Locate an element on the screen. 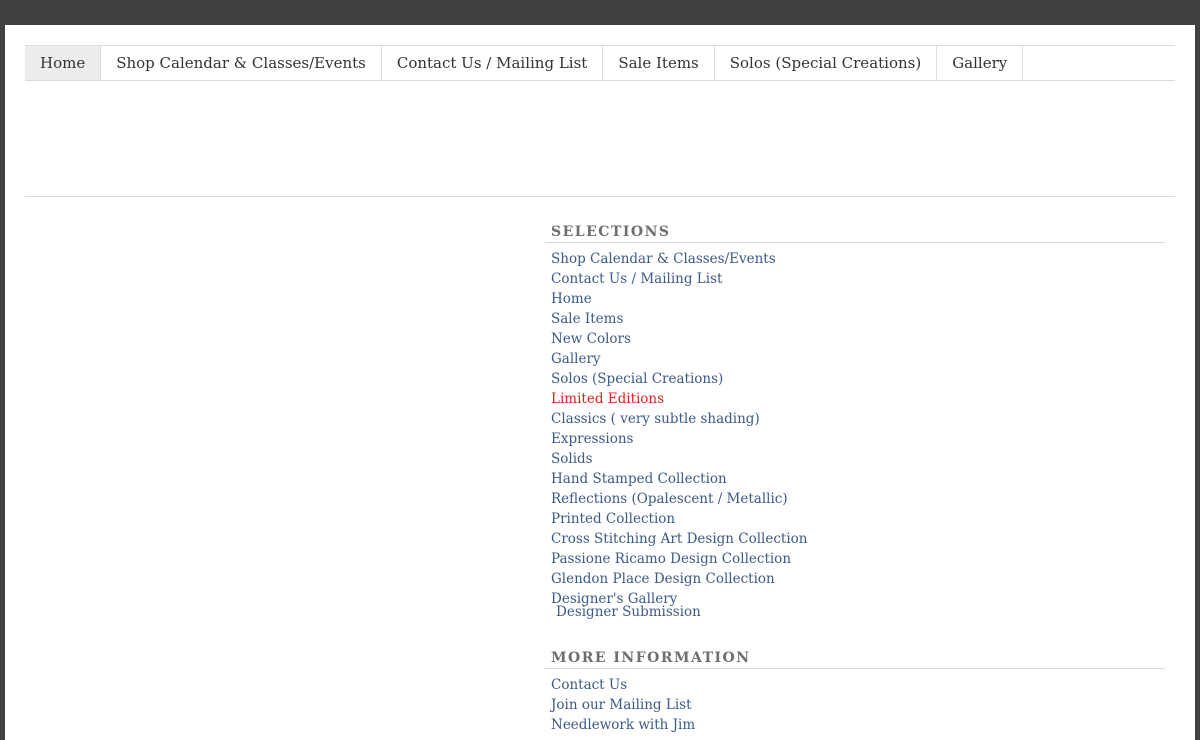 The image size is (1200, 740). link-join-mailing-list: Join our Mailing List is located at coordinates (858, 705).